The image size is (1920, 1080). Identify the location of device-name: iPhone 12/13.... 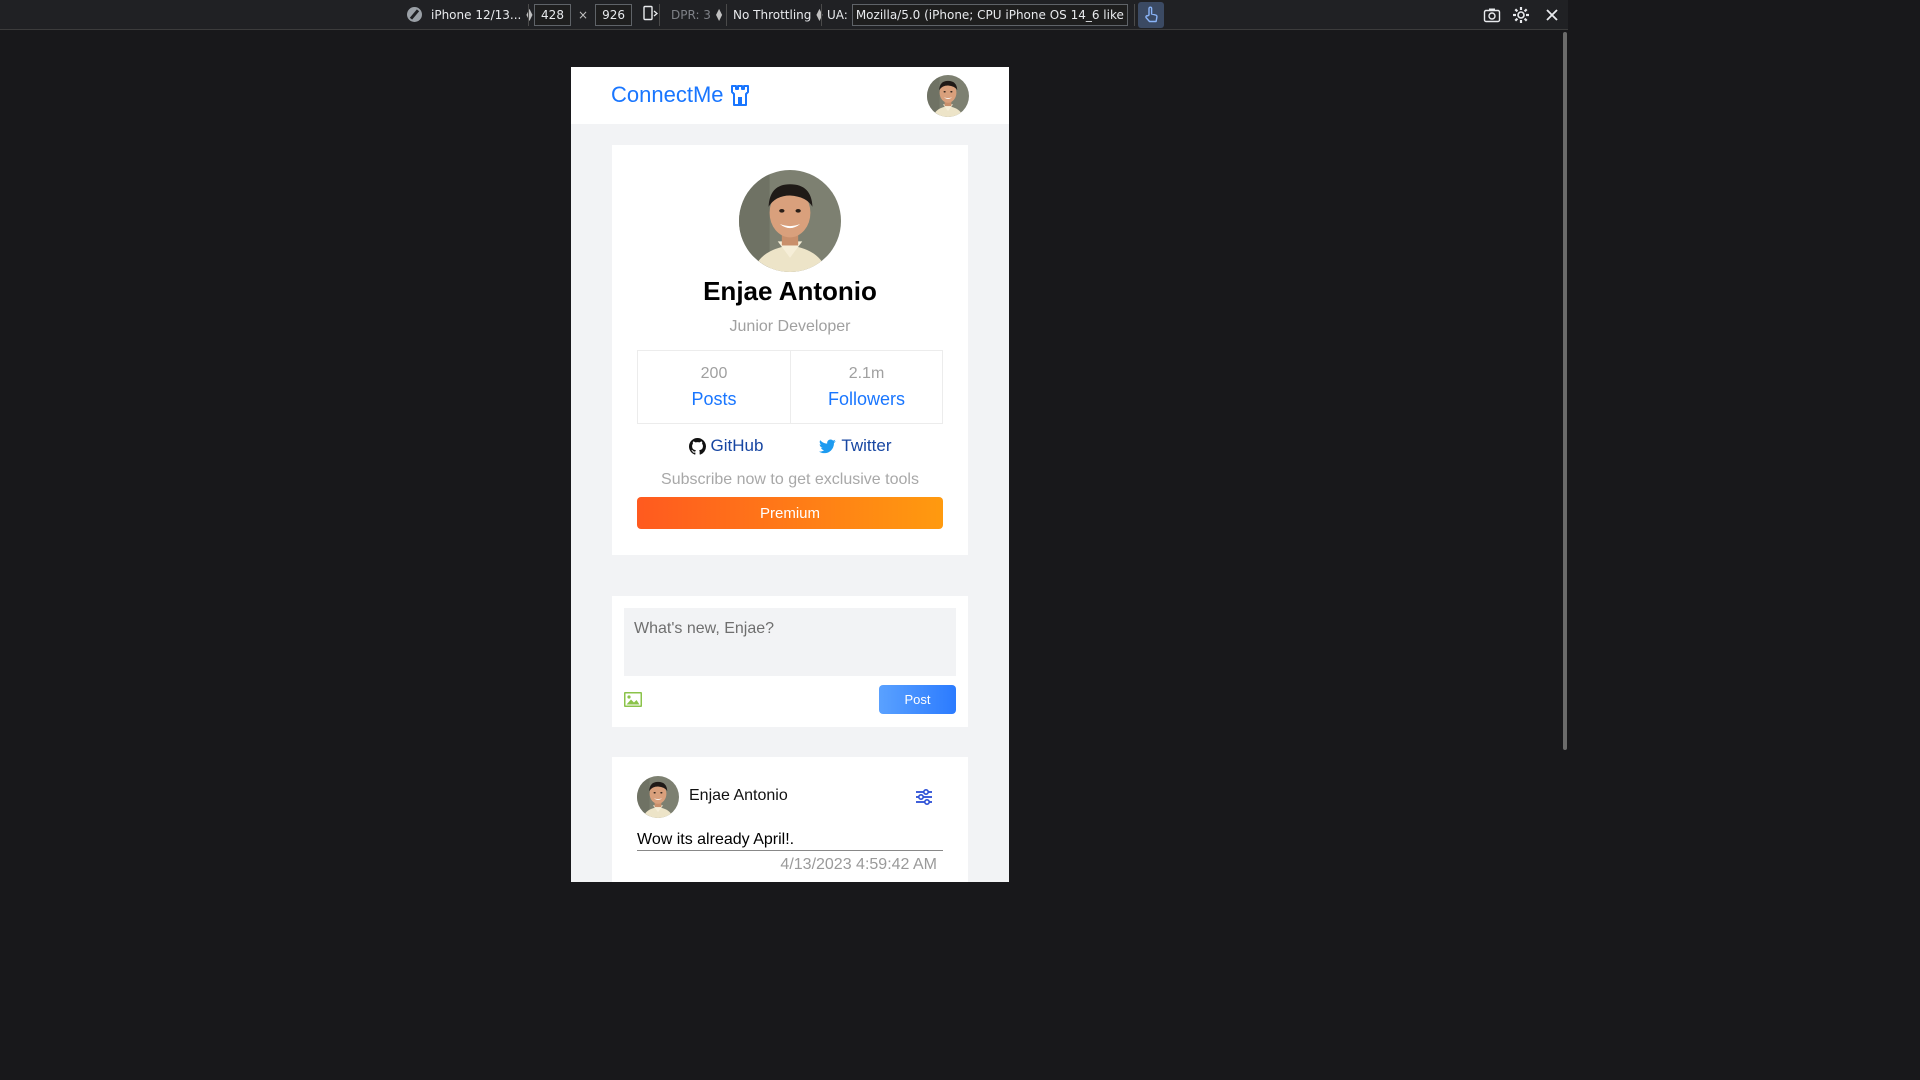
(476, 14).